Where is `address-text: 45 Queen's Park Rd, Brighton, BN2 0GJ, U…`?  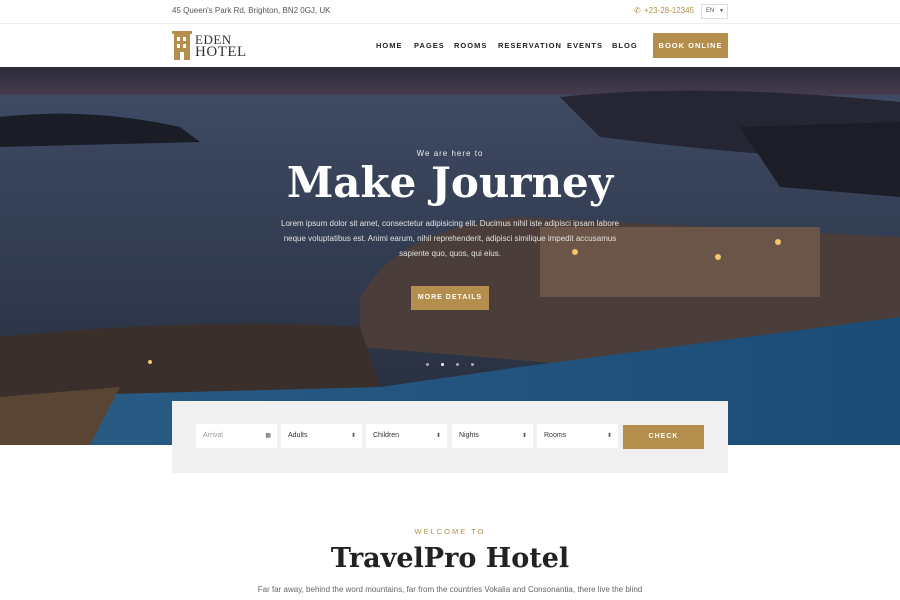
address-text: 45 Queen's Park Rd, Brighton, BN2 0GJ, U… is located at coordinates (251, 10).